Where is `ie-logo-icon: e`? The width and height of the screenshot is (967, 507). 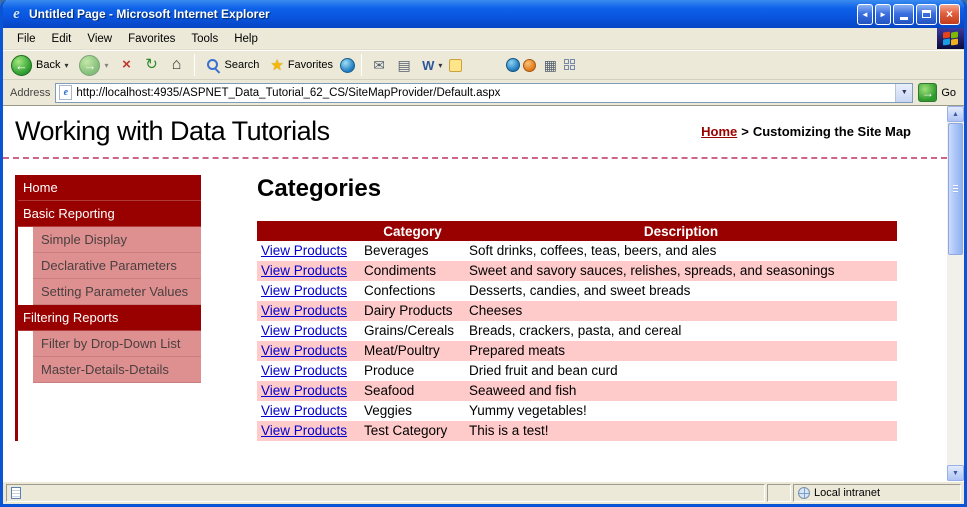
ie-logo-icon: e is located at coordinates (16, 13).